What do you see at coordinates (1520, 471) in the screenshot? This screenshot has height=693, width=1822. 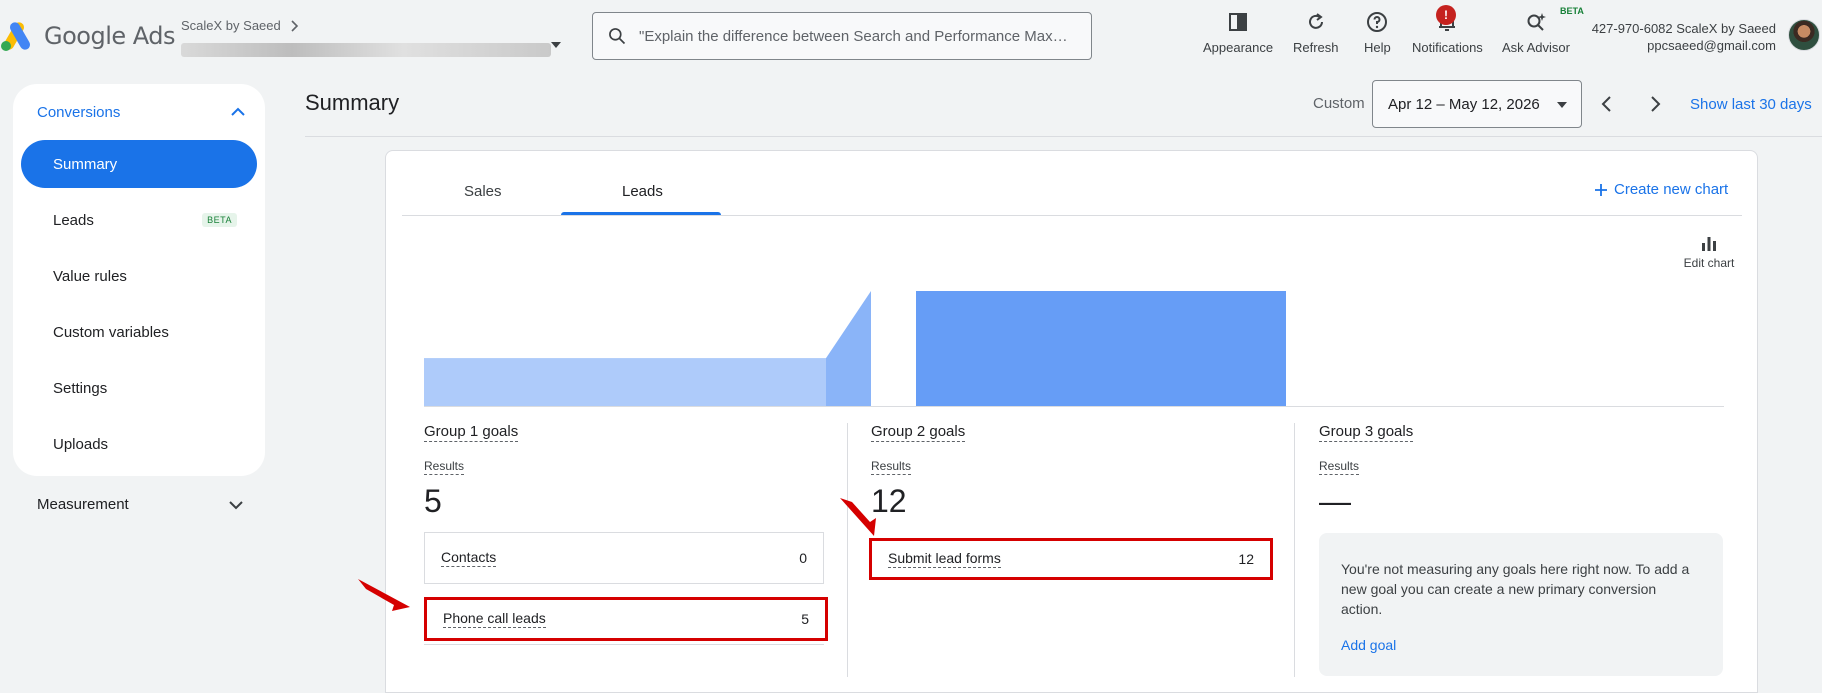 I see `group-3-goals: Group 3 goals Results —` at bounding box center [1520, 471].